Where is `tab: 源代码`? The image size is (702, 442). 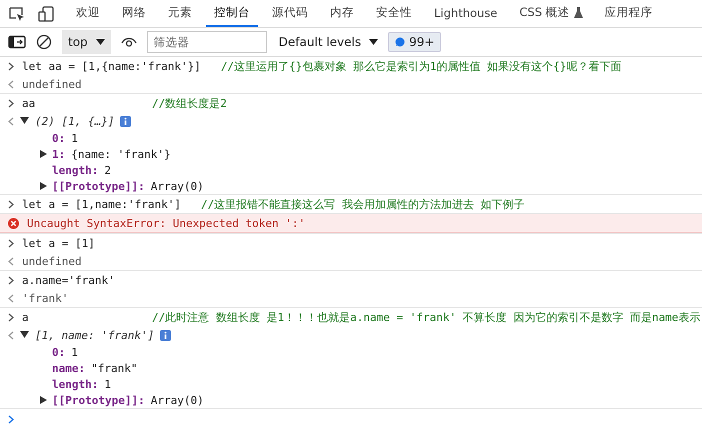 tab: 源代码 is located at coordinates (290, 13).